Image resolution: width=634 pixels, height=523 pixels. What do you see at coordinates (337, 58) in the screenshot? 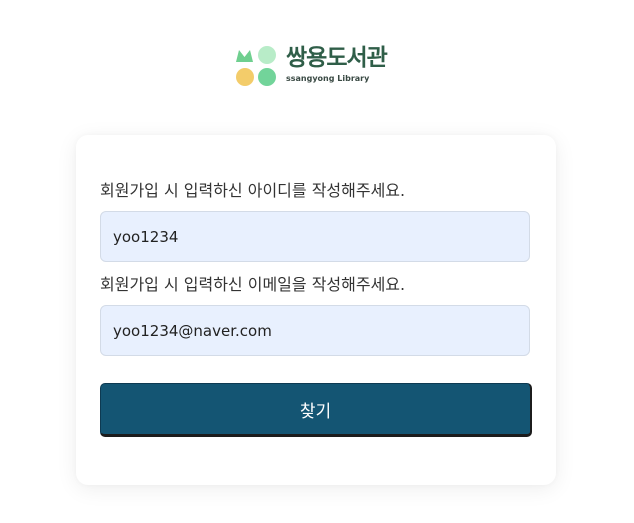
I see `library-name: 쌍용도서관` at bounding box center [337, 58].